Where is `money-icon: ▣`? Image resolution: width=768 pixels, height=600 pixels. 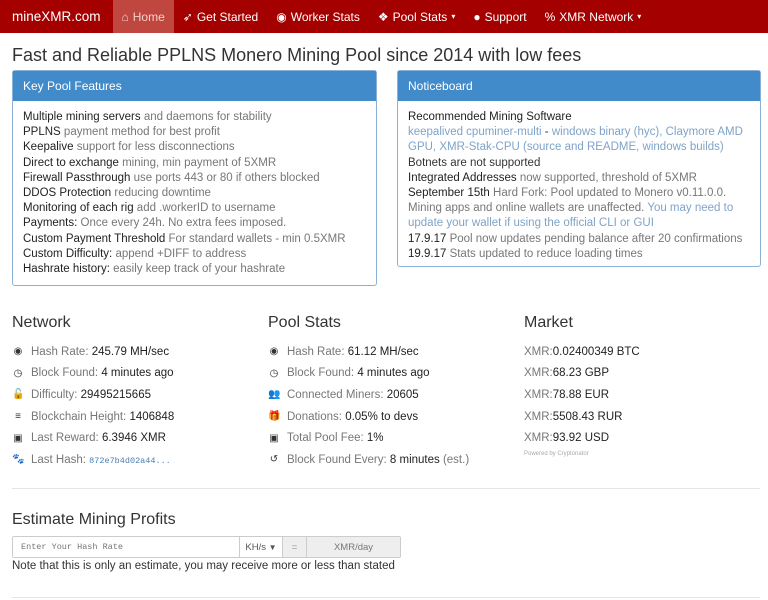 money-icon: ▣ is located at coordinates (18, 438).